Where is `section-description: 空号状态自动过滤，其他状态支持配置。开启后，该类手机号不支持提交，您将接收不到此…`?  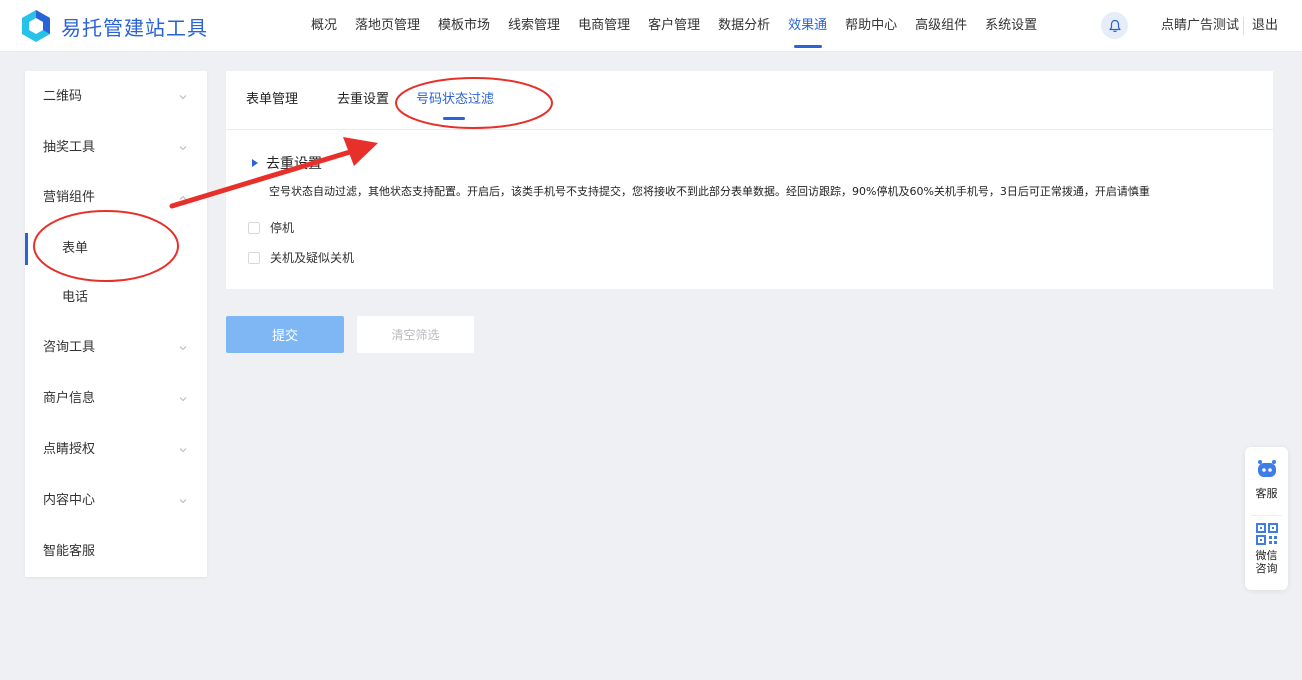
section-description: 空号状态自动过滤，其他状态支持配置。开启后，该类手机号不支持提交，您将接收不到此… is located at coordinates (709, 191).